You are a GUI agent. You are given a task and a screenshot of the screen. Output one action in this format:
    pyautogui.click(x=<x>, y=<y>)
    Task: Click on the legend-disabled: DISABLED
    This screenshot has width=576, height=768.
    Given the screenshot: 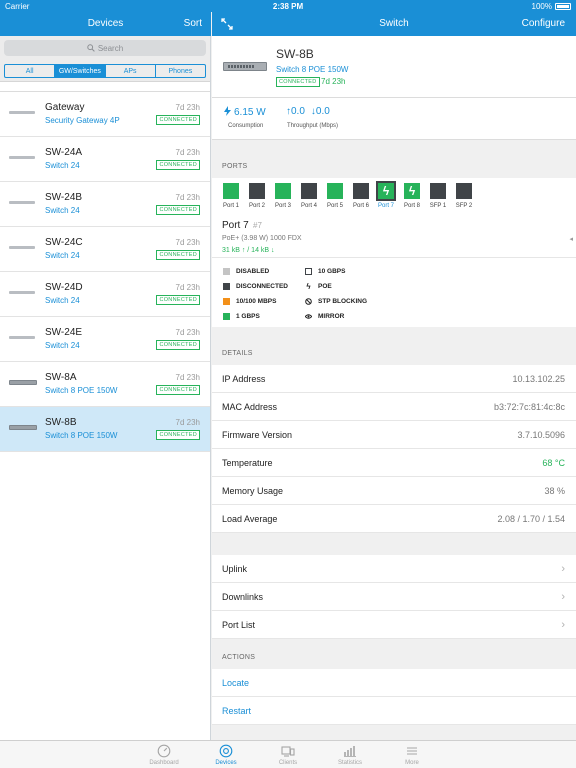 What is the action you would take?
    pyautogui.click(x=246, y=271)
    